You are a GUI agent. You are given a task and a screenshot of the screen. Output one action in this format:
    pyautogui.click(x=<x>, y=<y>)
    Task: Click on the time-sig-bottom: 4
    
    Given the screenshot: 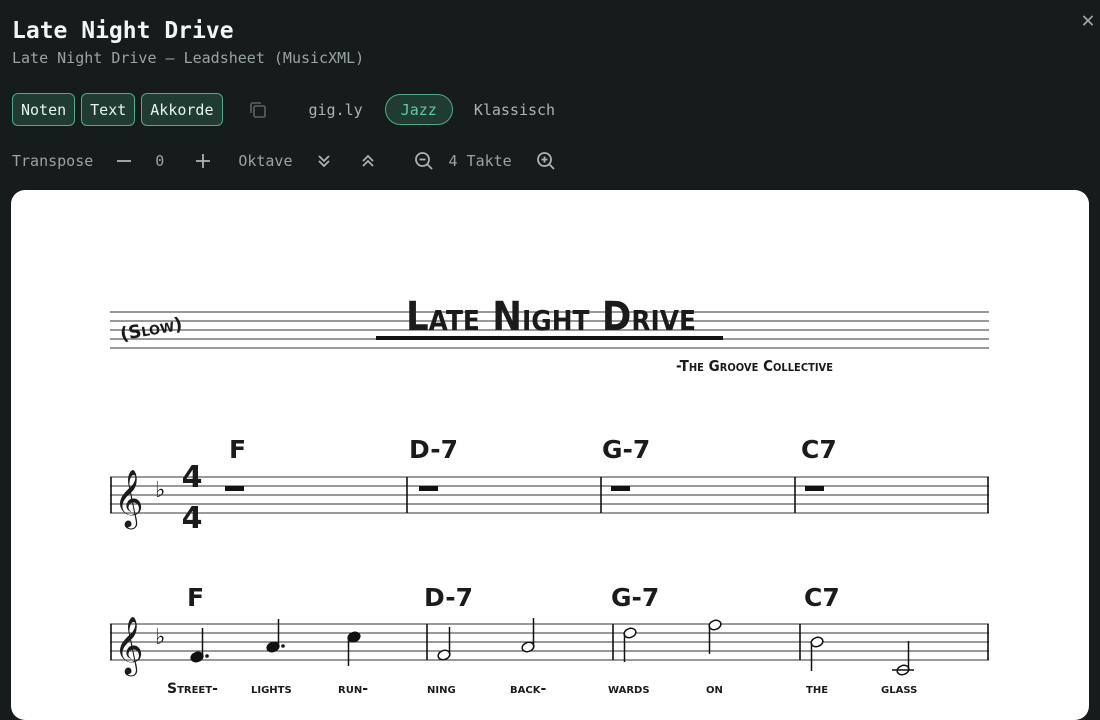 What is the action you would take?
    pyautogui.click(x=192, y=518)
    